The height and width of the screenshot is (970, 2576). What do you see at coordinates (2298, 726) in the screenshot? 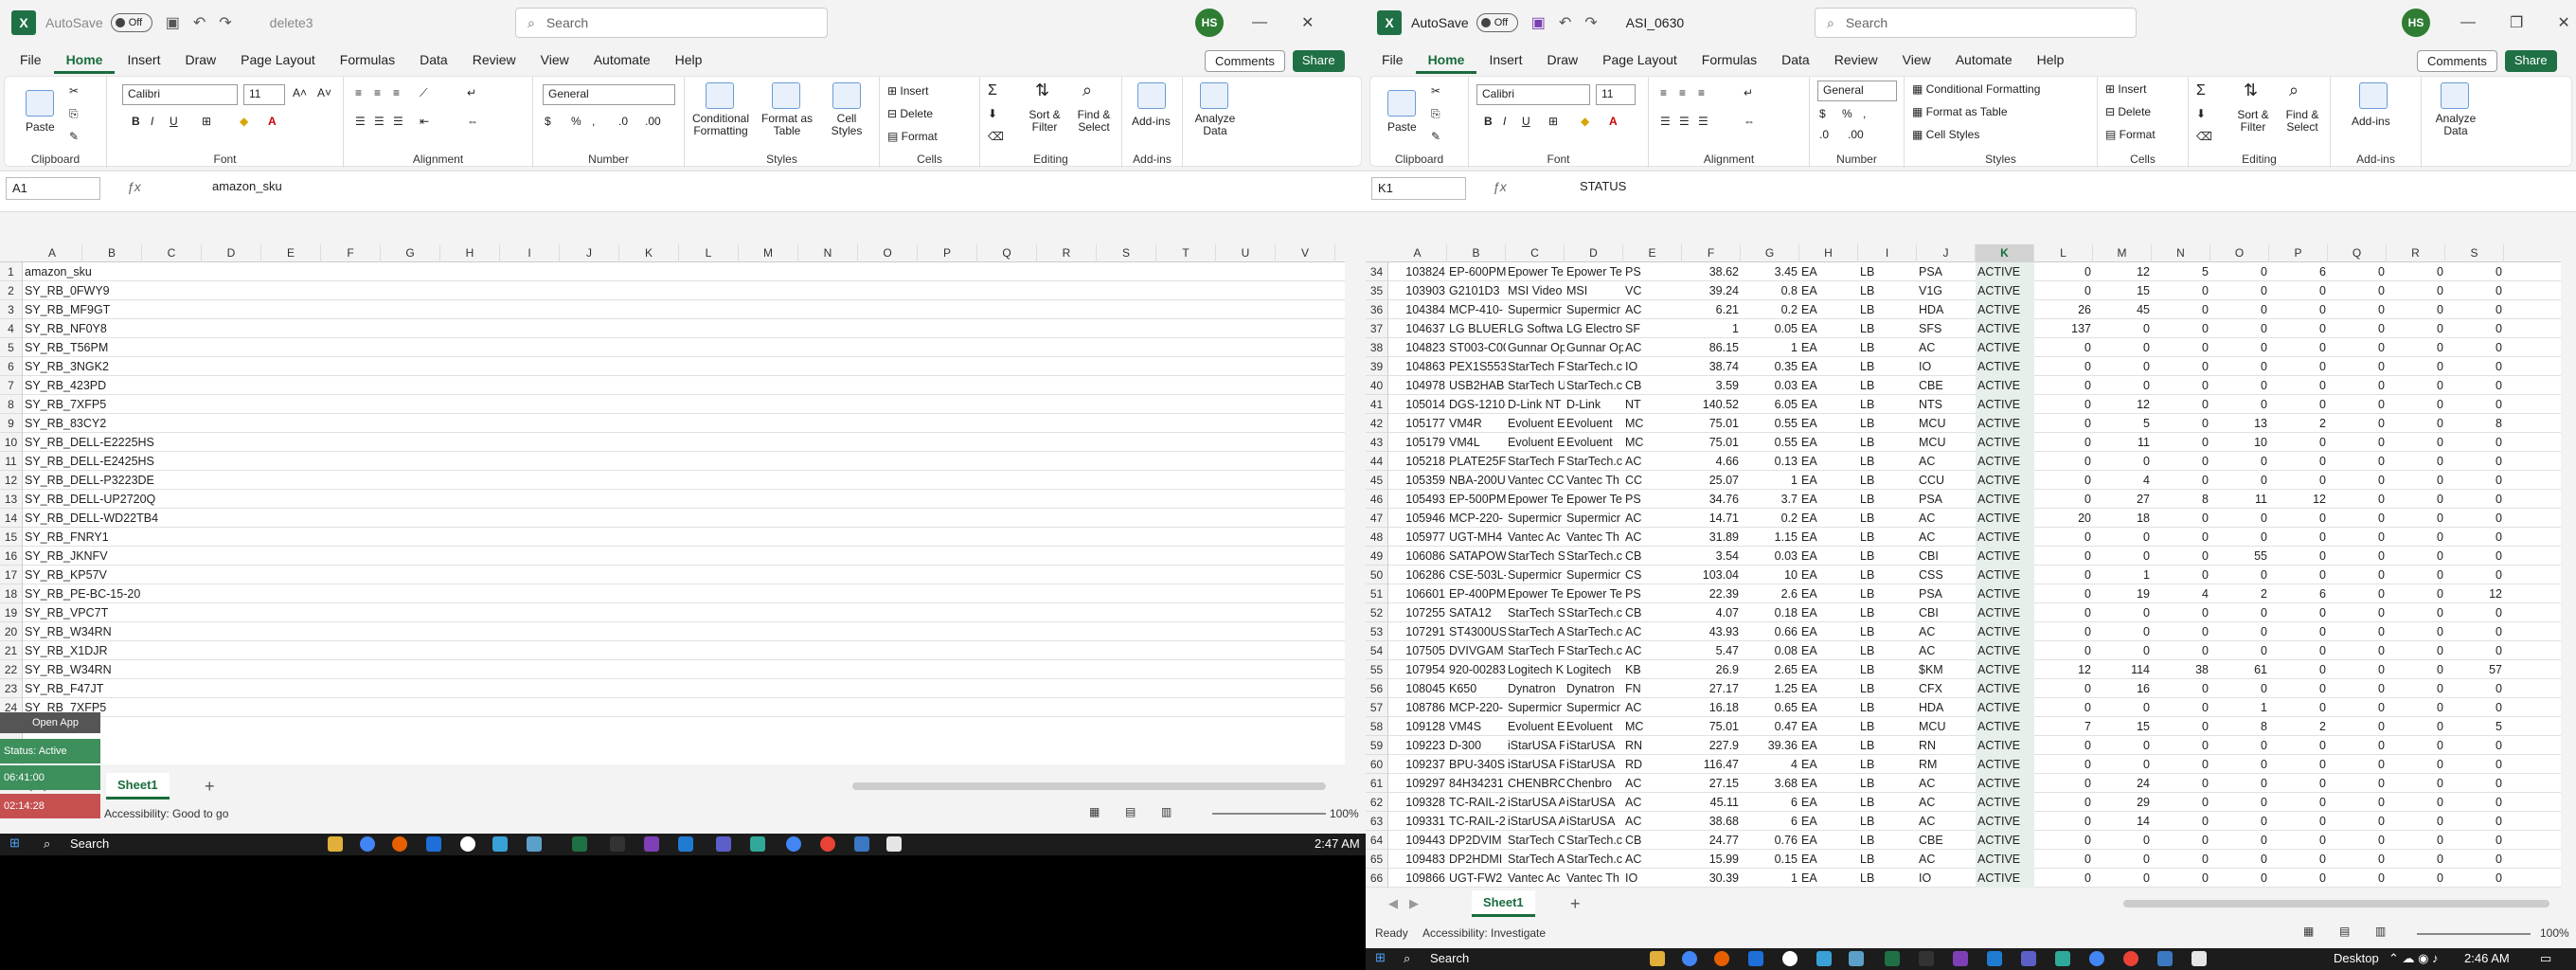
I see `cell: 2` at bounding box center [2298, 726].